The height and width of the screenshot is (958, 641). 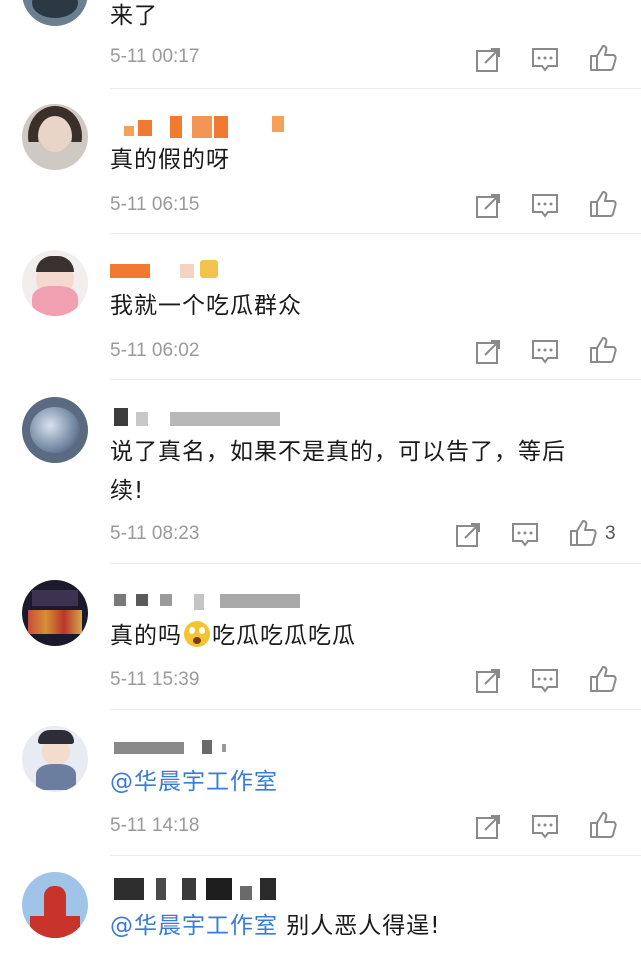 What do you see at coordinates (284, 636) in the screenshot?
I see `comment-text-part: 吃瓜吃瓜吃瓜` at bounding box center [284, 636].